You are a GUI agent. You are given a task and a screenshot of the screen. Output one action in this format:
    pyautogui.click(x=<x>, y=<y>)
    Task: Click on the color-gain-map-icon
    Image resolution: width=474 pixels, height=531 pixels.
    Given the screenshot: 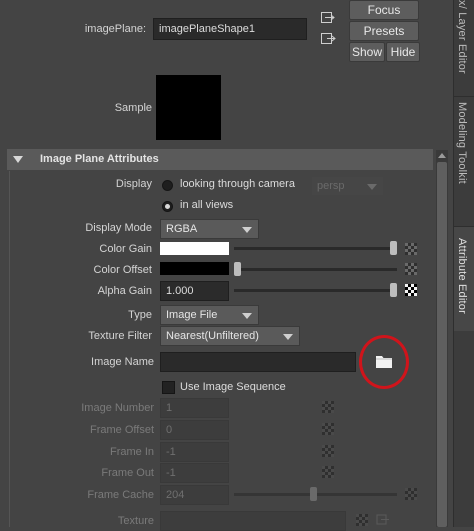 What is the action you would take?
    pyautogui.click(x=411, y=249)
    